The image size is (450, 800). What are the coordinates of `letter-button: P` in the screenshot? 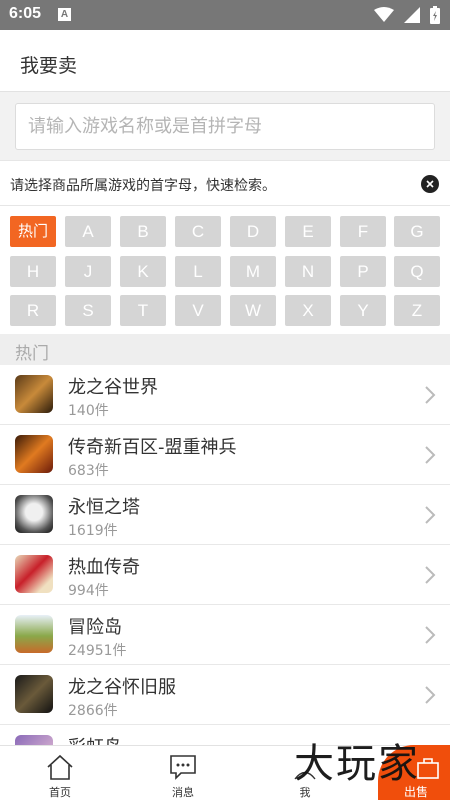 It's located at (363, 271).